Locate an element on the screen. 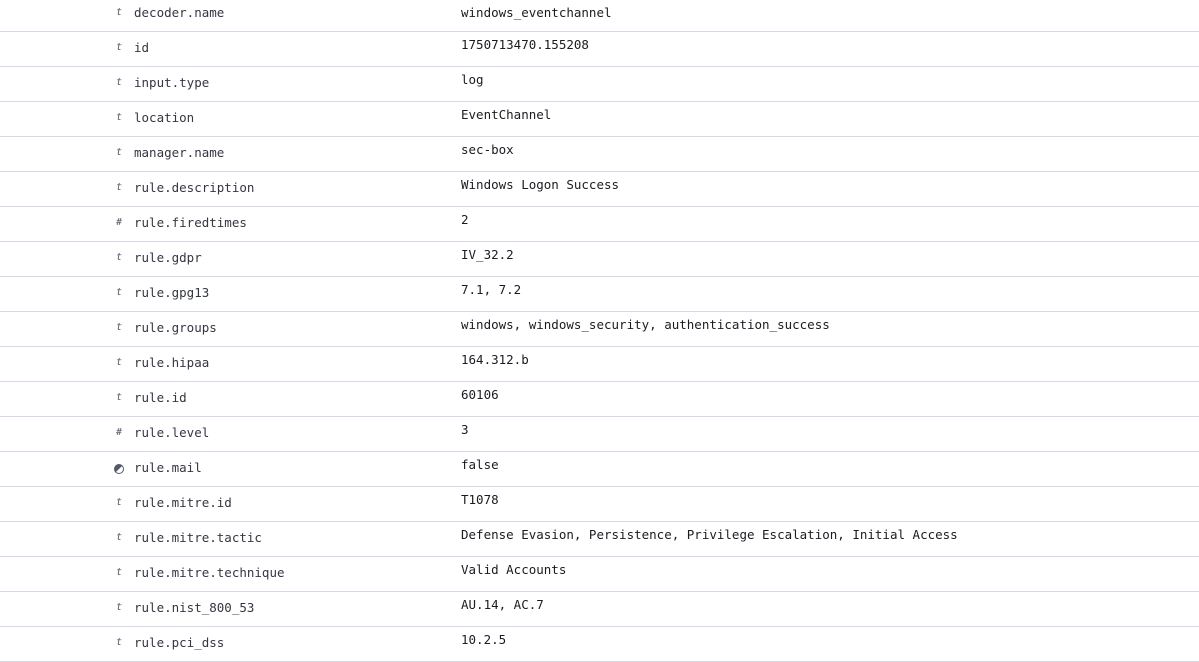  field-row-rule-gdpr: t rule.gdpr IV_32.2 is located at coordinates (599, 259).